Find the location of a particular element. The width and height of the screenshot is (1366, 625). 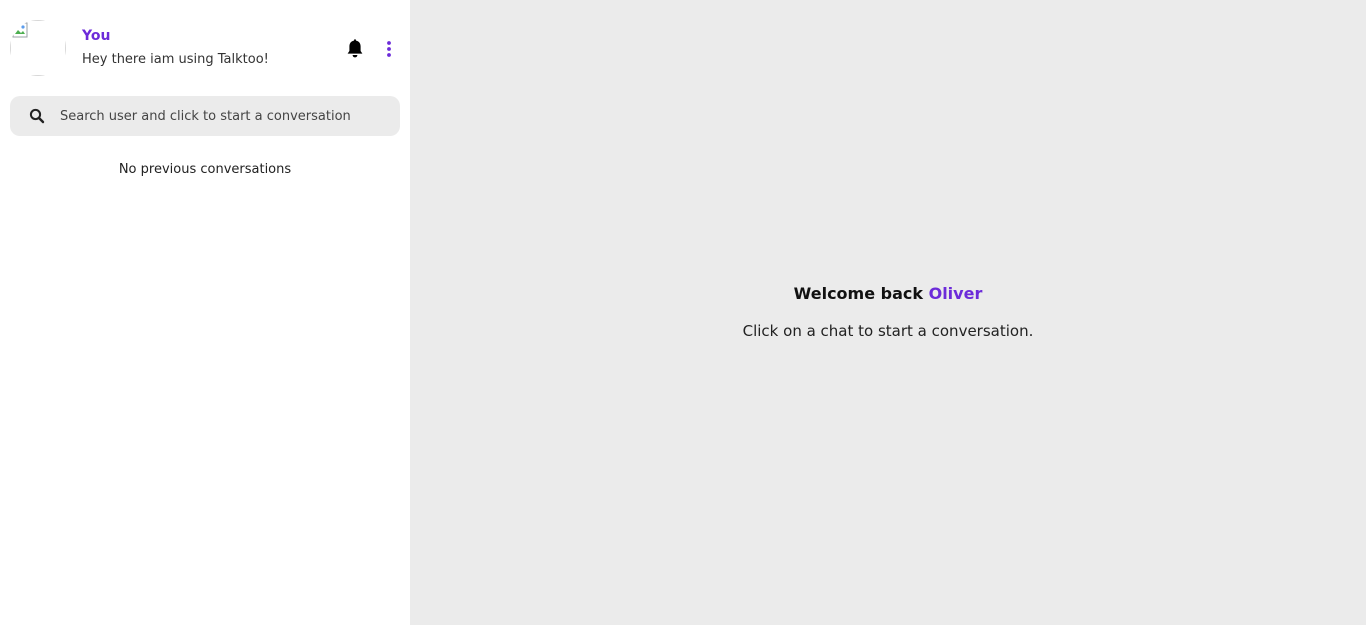

profile-name: You is located at coordinates (96, 36).